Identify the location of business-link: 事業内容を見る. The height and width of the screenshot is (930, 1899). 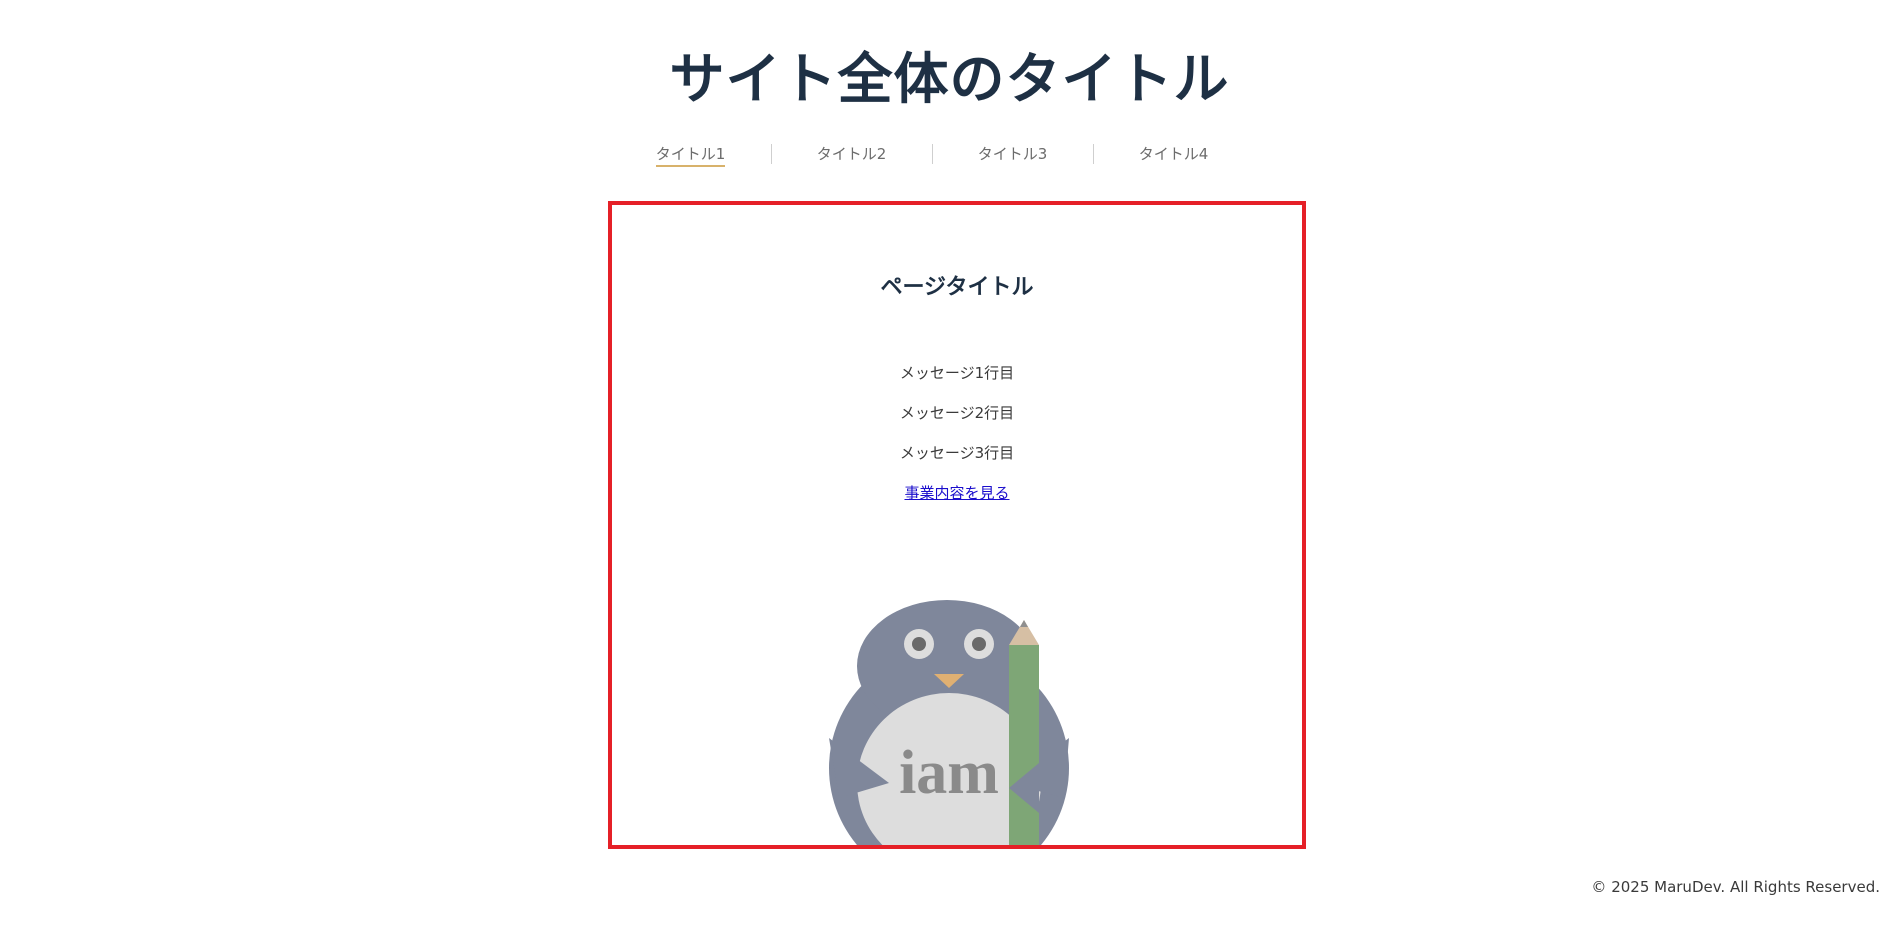
(956, 493).